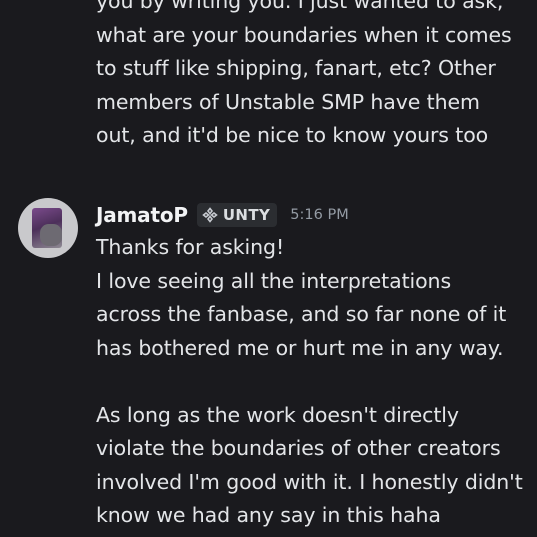  Describe the element at coordinates (288, 101) in the screenshot. I see `message-line: members of Unstable SMP have them` at that location.